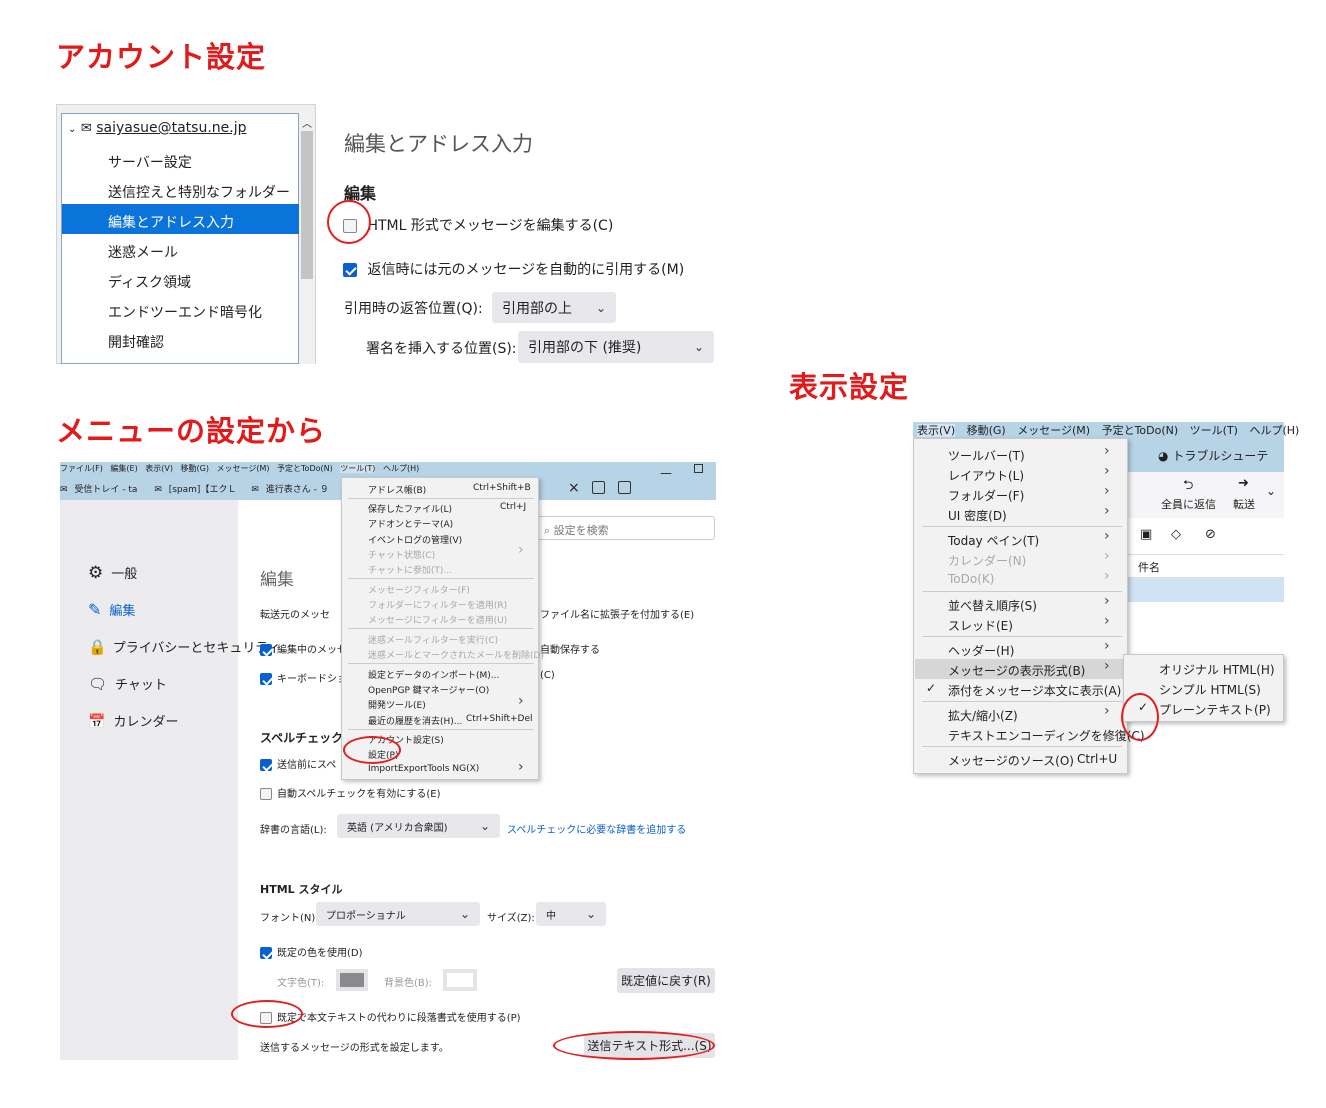 The image size is (1326, 1108). What do you see at coordinates (123, 468) in the screenshot?
I see `menu-edit: 編集(E)` at bounding box center [123, 468].